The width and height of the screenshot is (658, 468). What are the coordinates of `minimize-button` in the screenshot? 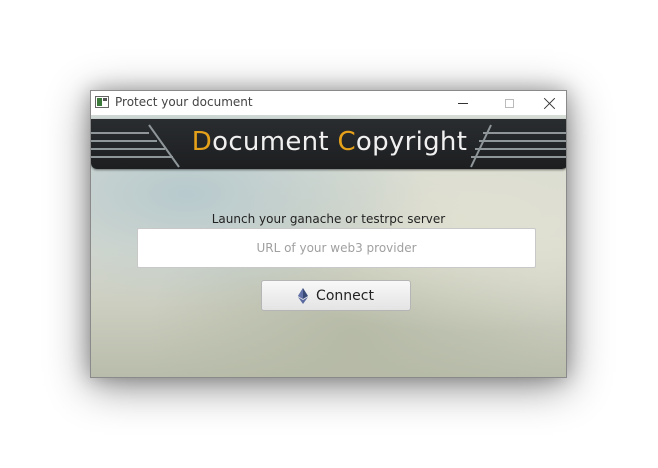 It's located at (463, 103).